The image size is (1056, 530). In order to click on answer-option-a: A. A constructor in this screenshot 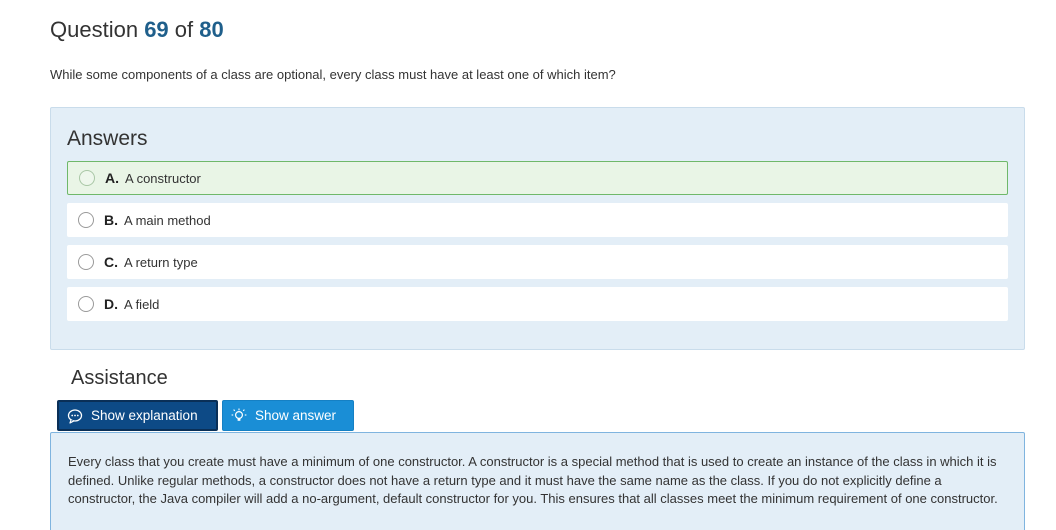, I will do `click(537, 178)`.